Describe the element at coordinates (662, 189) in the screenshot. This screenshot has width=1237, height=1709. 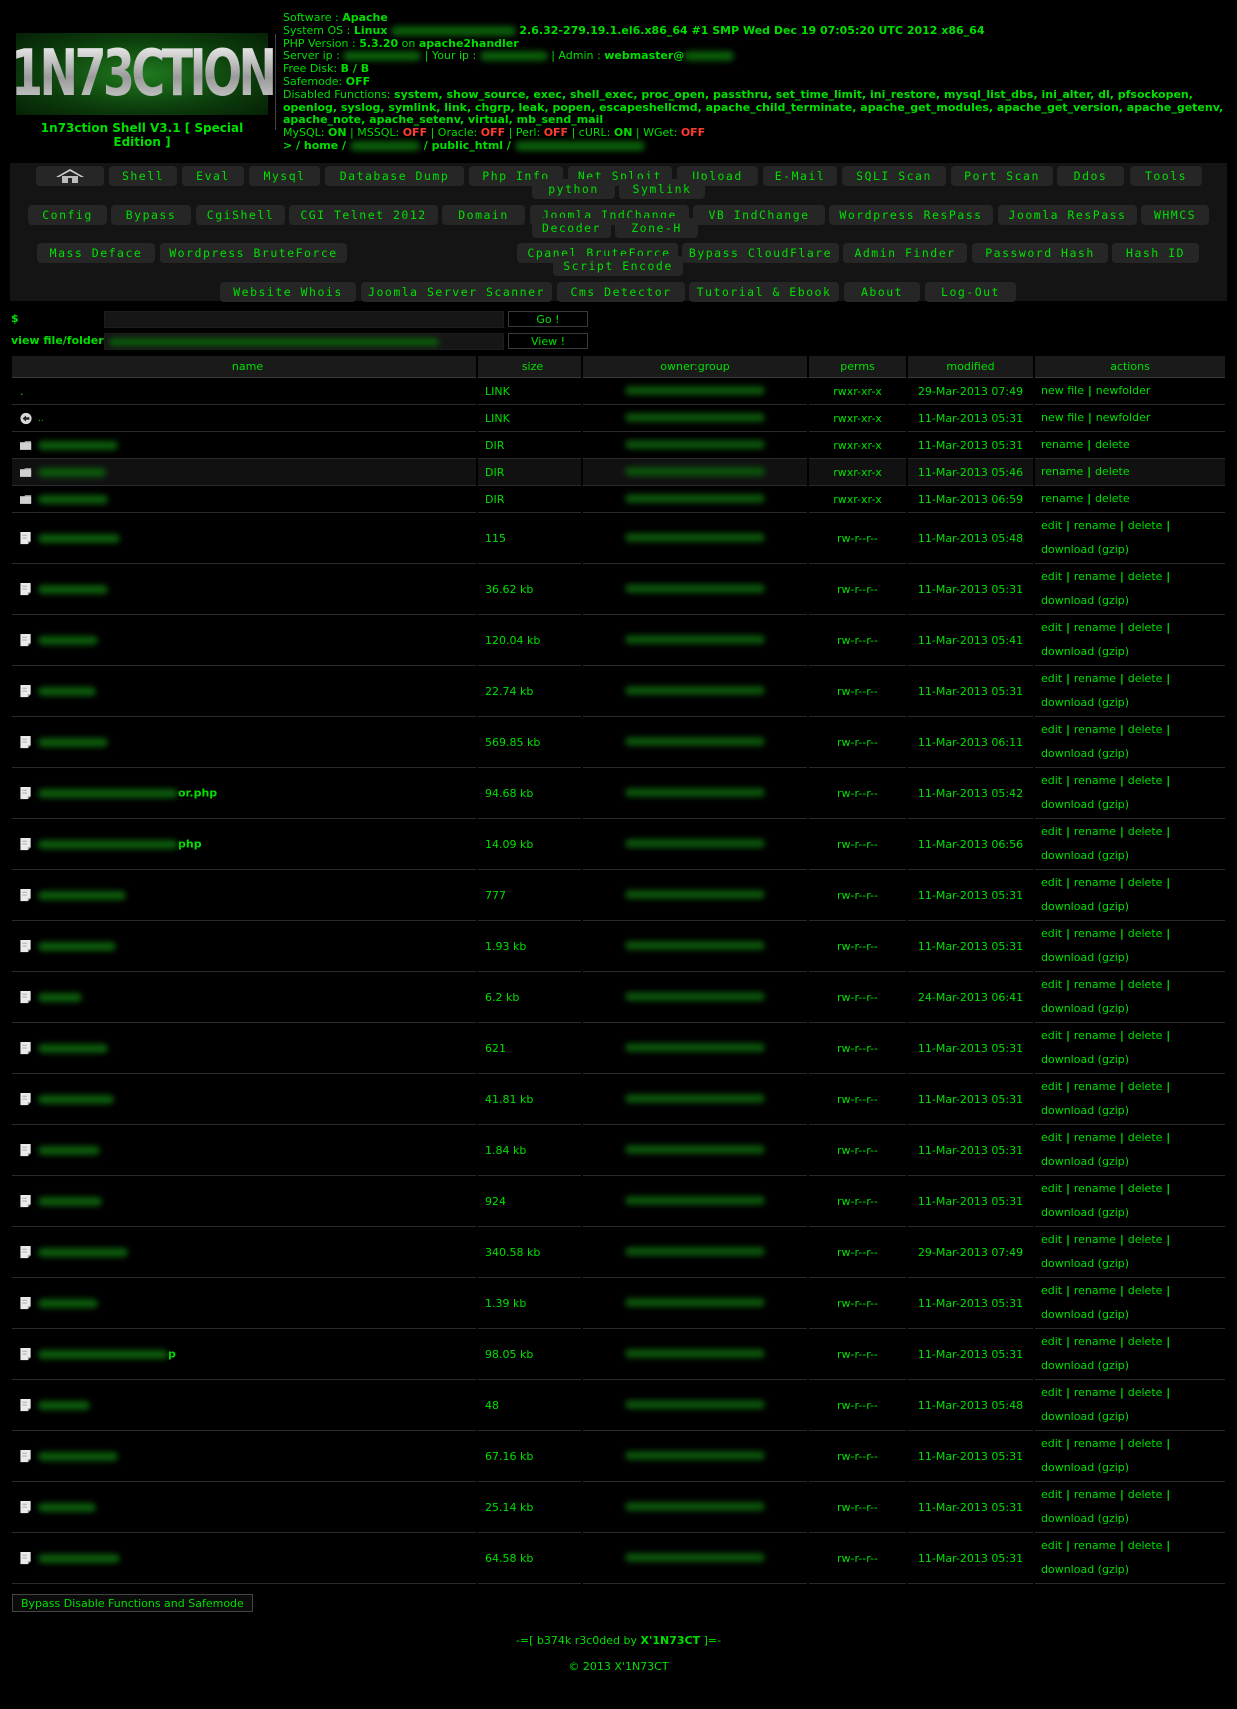
I see `menu-symlink-button: Symlink` at that location.